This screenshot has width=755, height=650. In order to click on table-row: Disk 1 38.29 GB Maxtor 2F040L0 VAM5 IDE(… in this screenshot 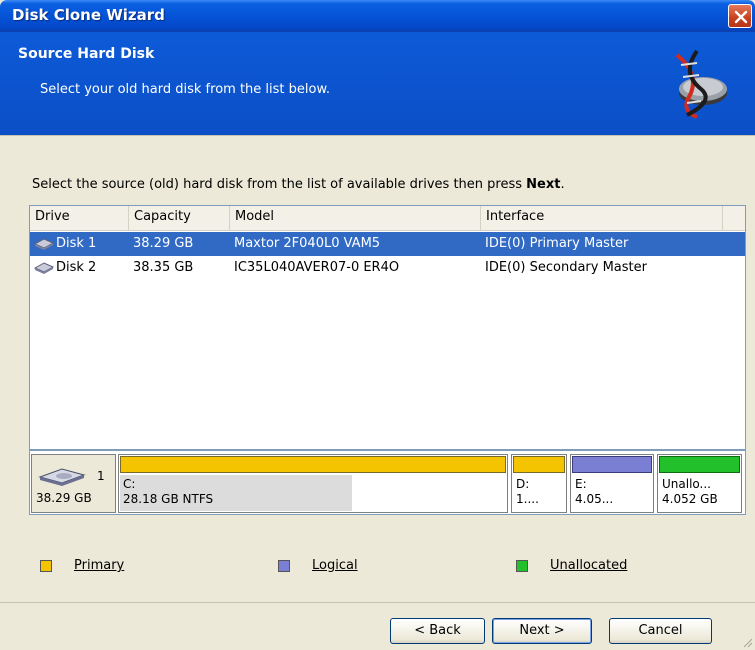, I will do `click(387, 244)`.